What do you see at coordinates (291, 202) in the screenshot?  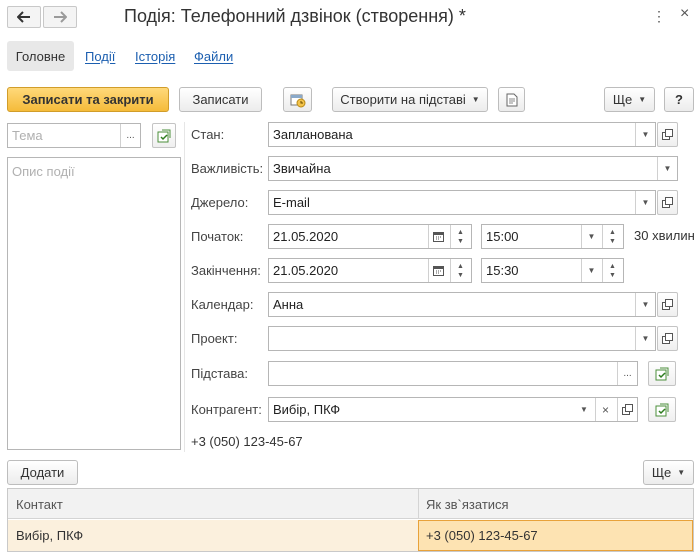 I see `source-value: E-mail` at bounding box center [291, 202].